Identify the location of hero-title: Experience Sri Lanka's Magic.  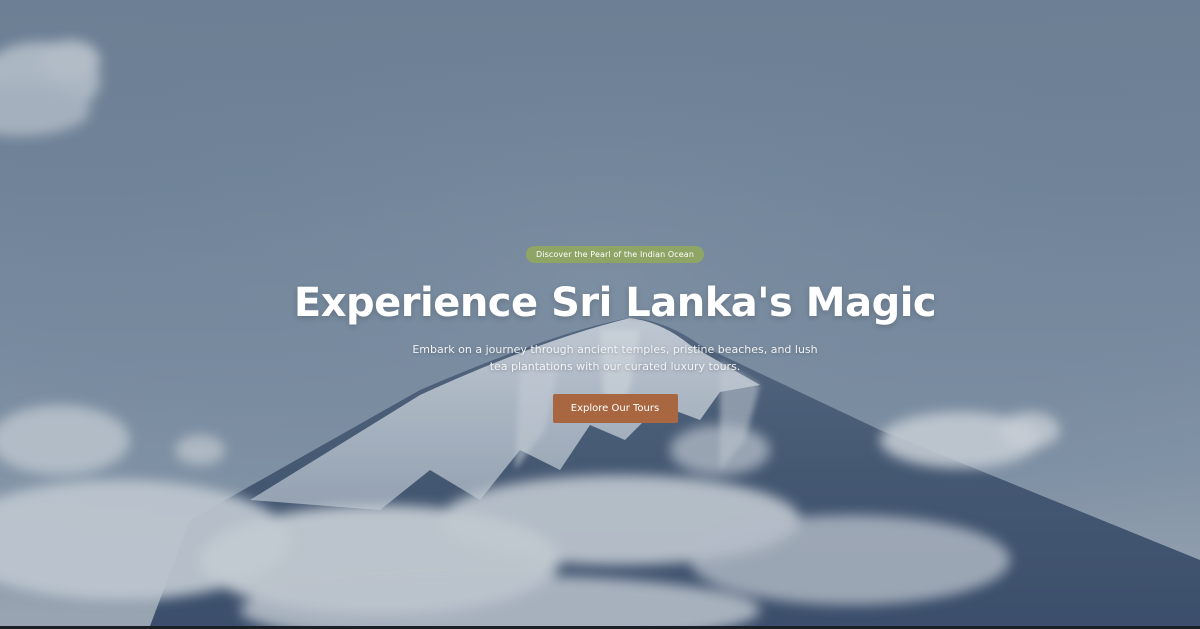
(615, 303).